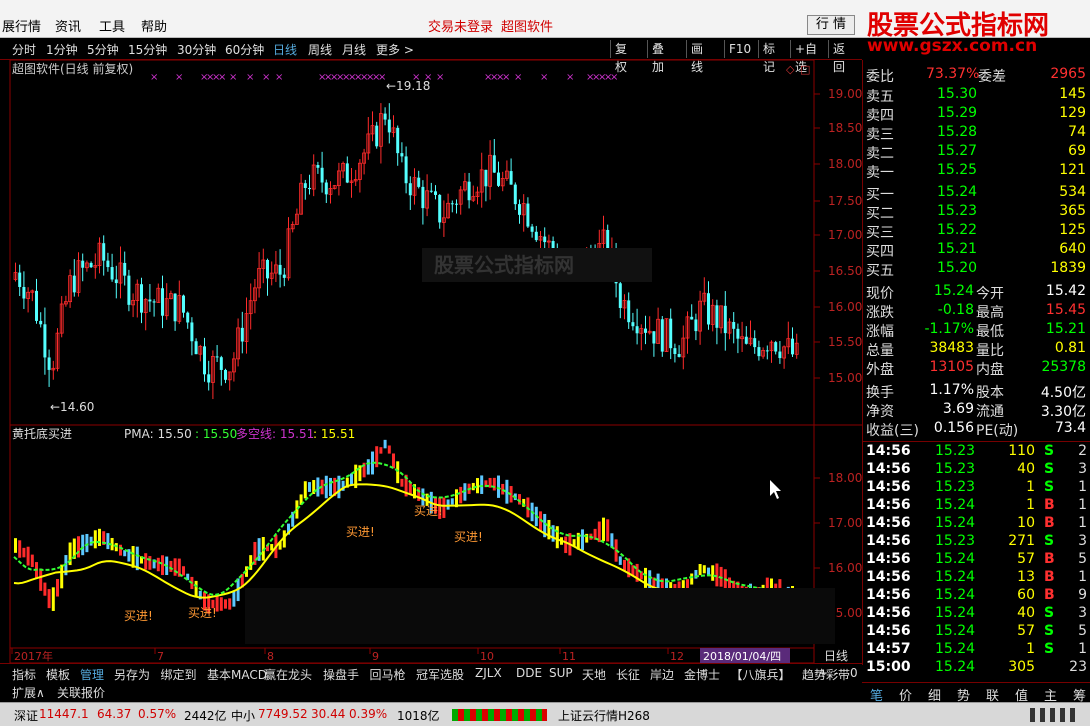  Describe the element at coordinates (831, 25) in the screenshot. I see `quote-main-button: 行 情` at that location.